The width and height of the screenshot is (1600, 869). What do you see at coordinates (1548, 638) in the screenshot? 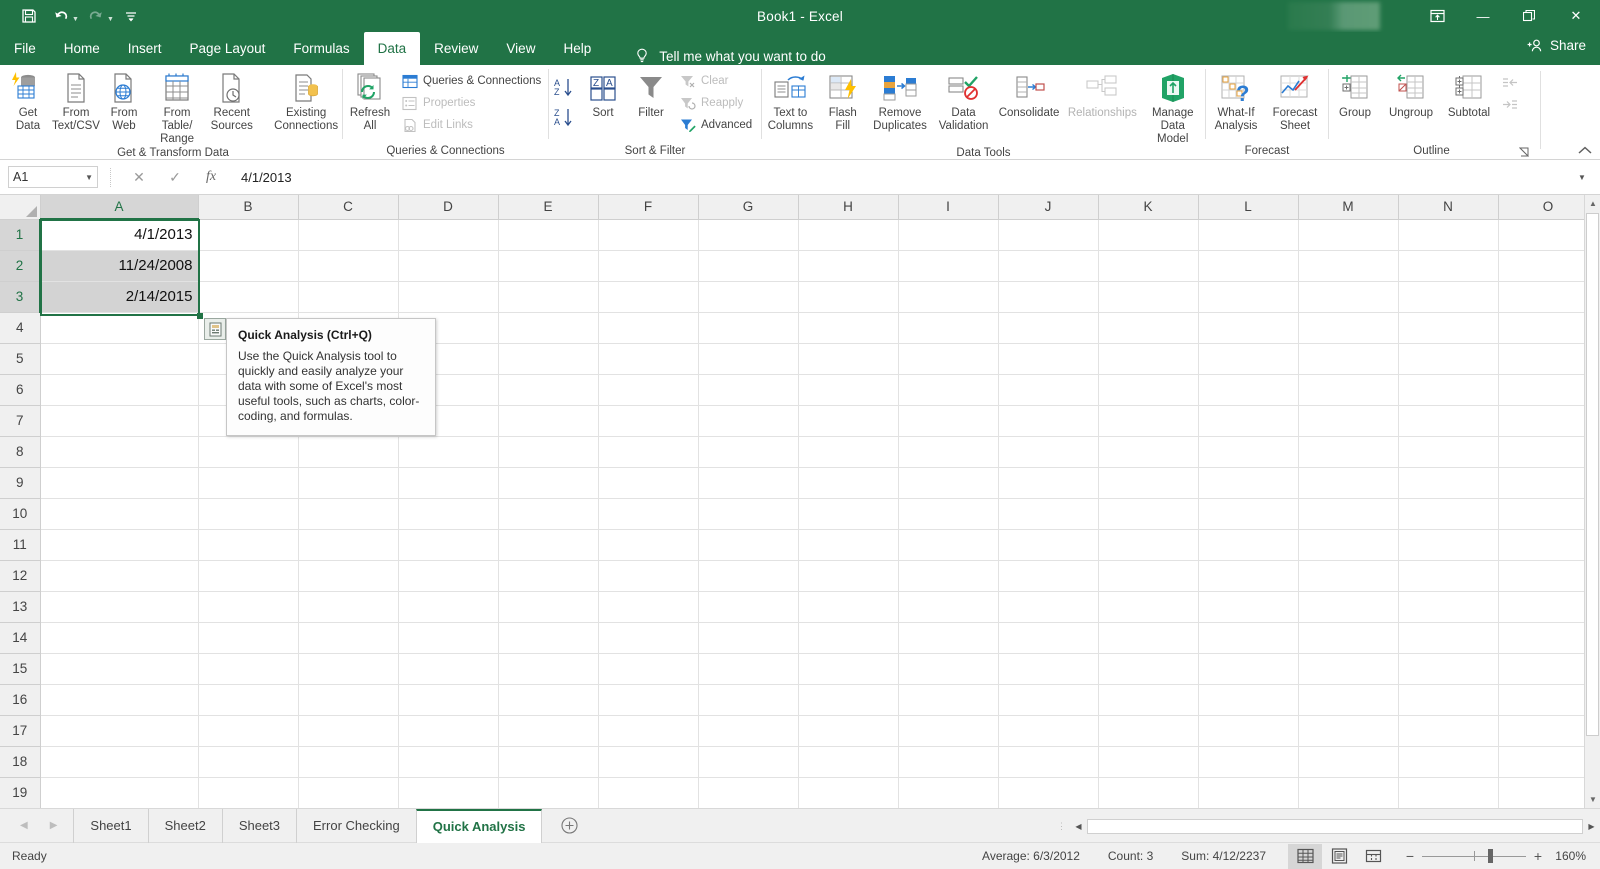
I see `cell-o14` at bounding box center [1548, 638].